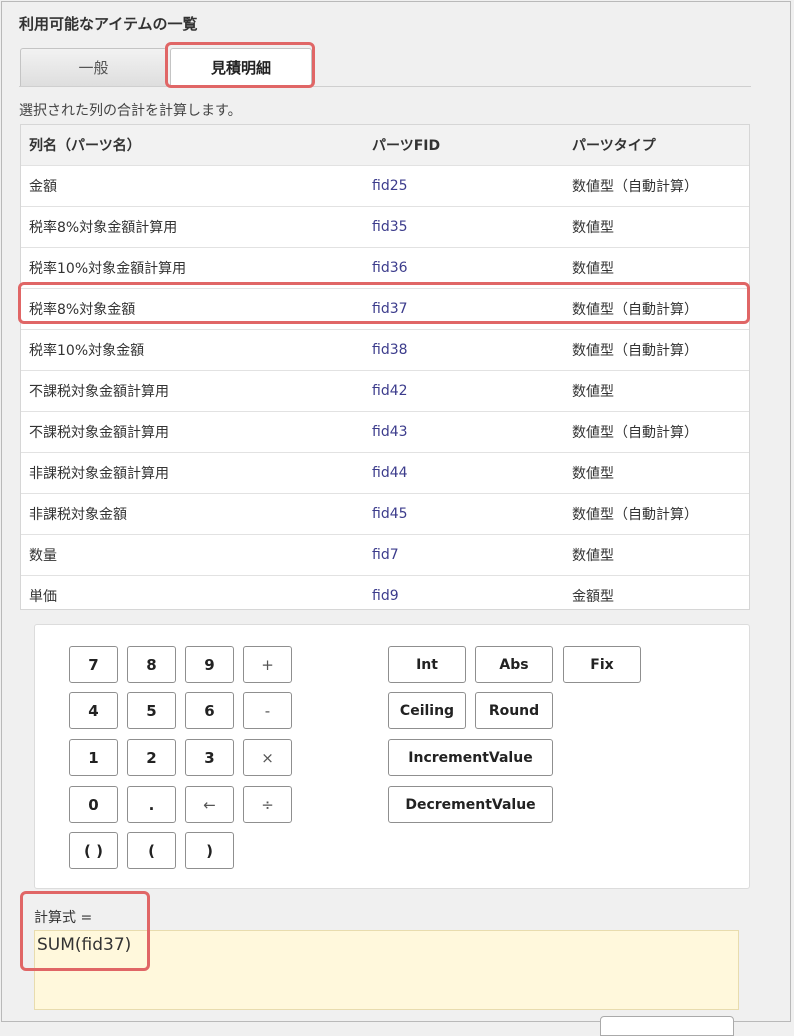 Image resolution: width=794 pixels, height=1036 pixels. I want to click on round-button: Round, so click(514, 710).